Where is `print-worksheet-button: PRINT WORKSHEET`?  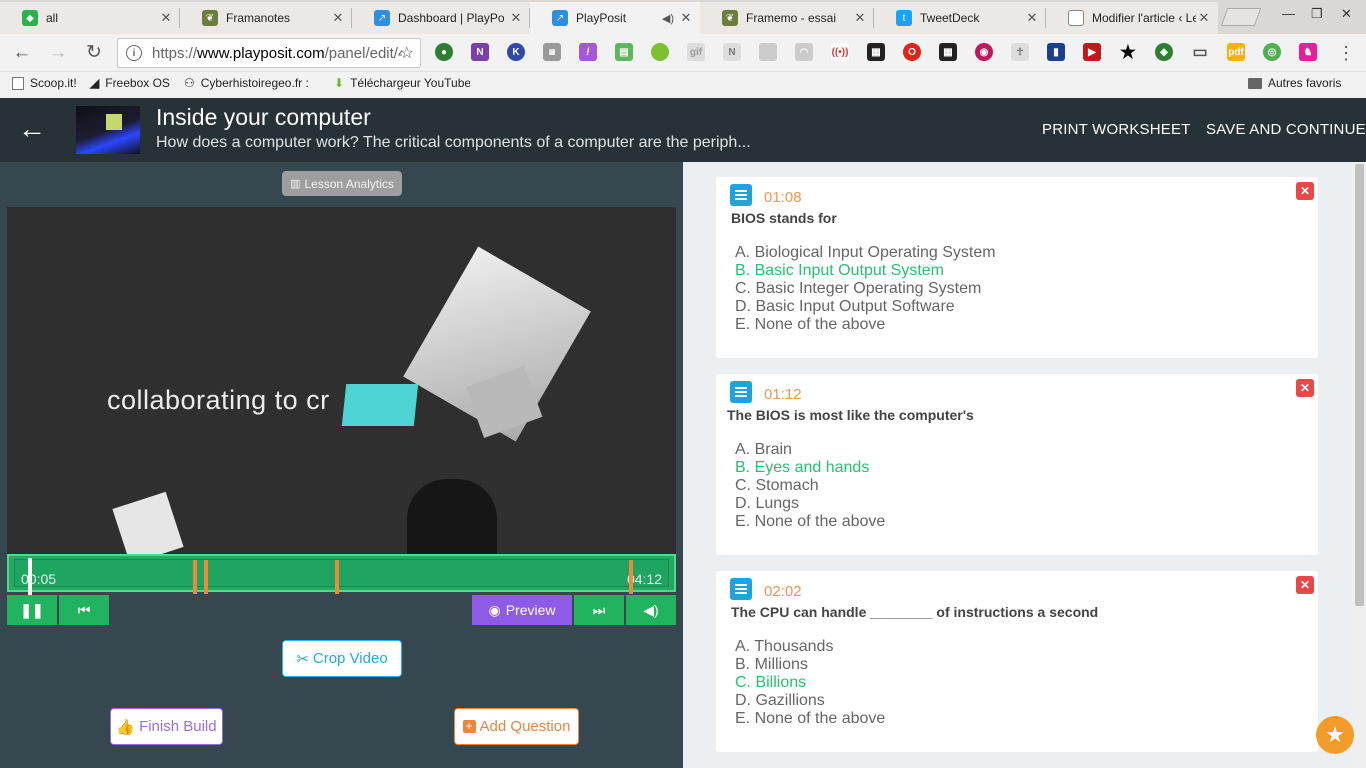 print-worksheet-button: PRINT WORKSHEET is located at coordinates (1116, 129).